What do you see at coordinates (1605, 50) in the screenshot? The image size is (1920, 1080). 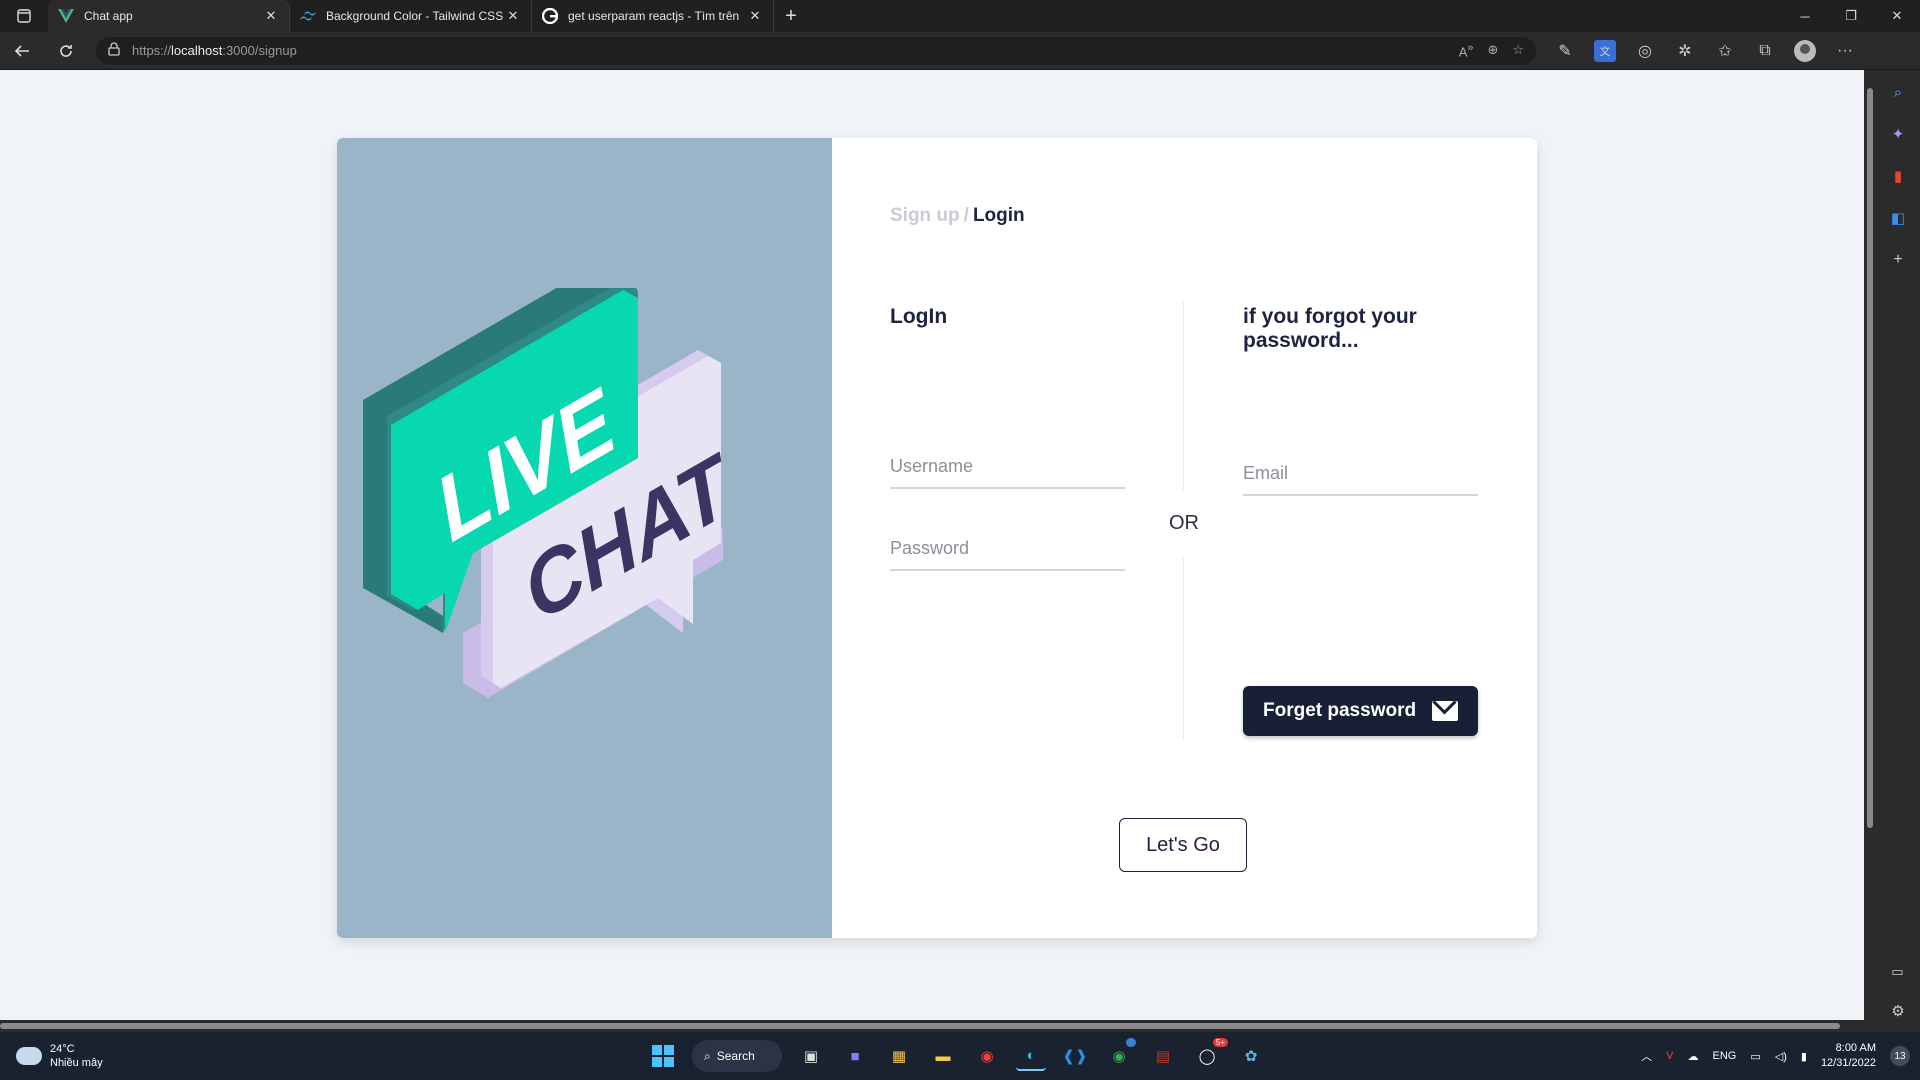 I see `translate-icon: 文` at bounding box center [1605, 50].